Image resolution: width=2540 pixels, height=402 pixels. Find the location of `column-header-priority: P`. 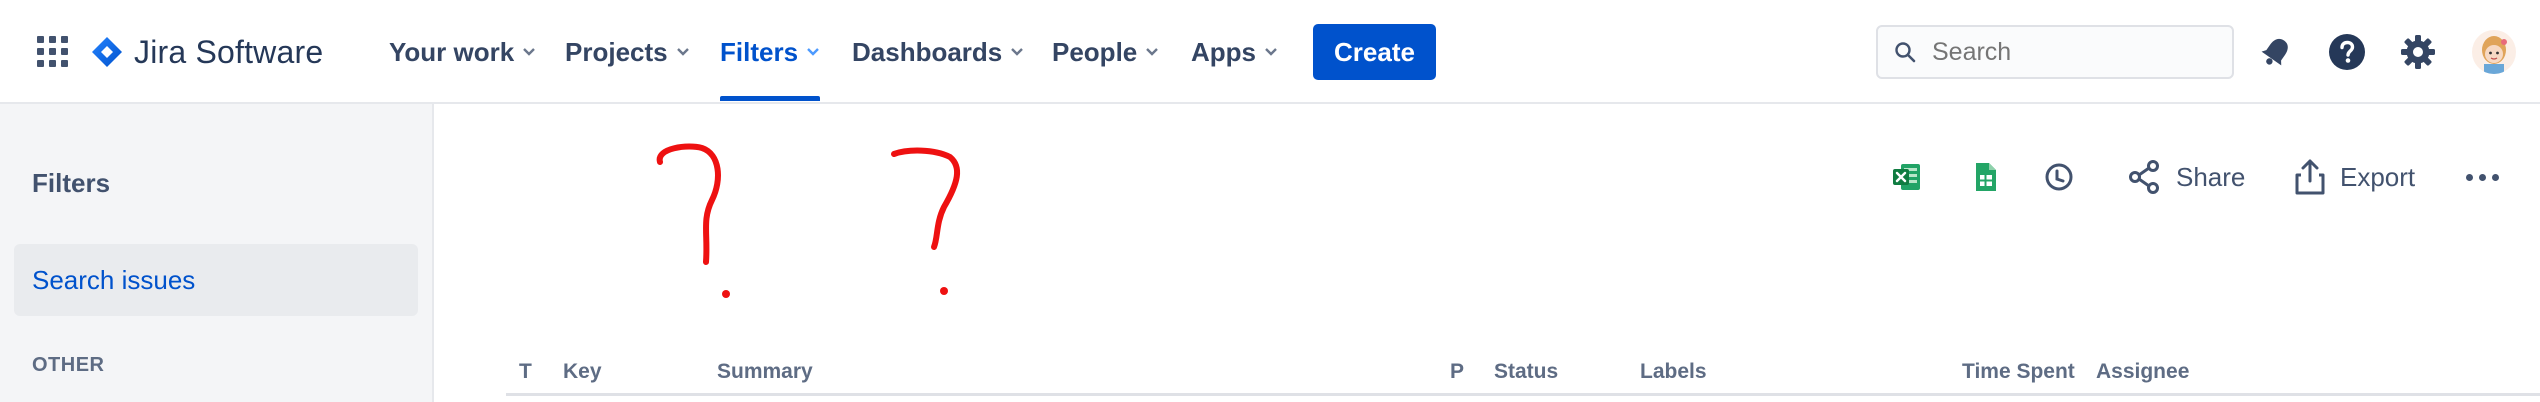

column-header-priority: P is located at coordinates (1457, 372).